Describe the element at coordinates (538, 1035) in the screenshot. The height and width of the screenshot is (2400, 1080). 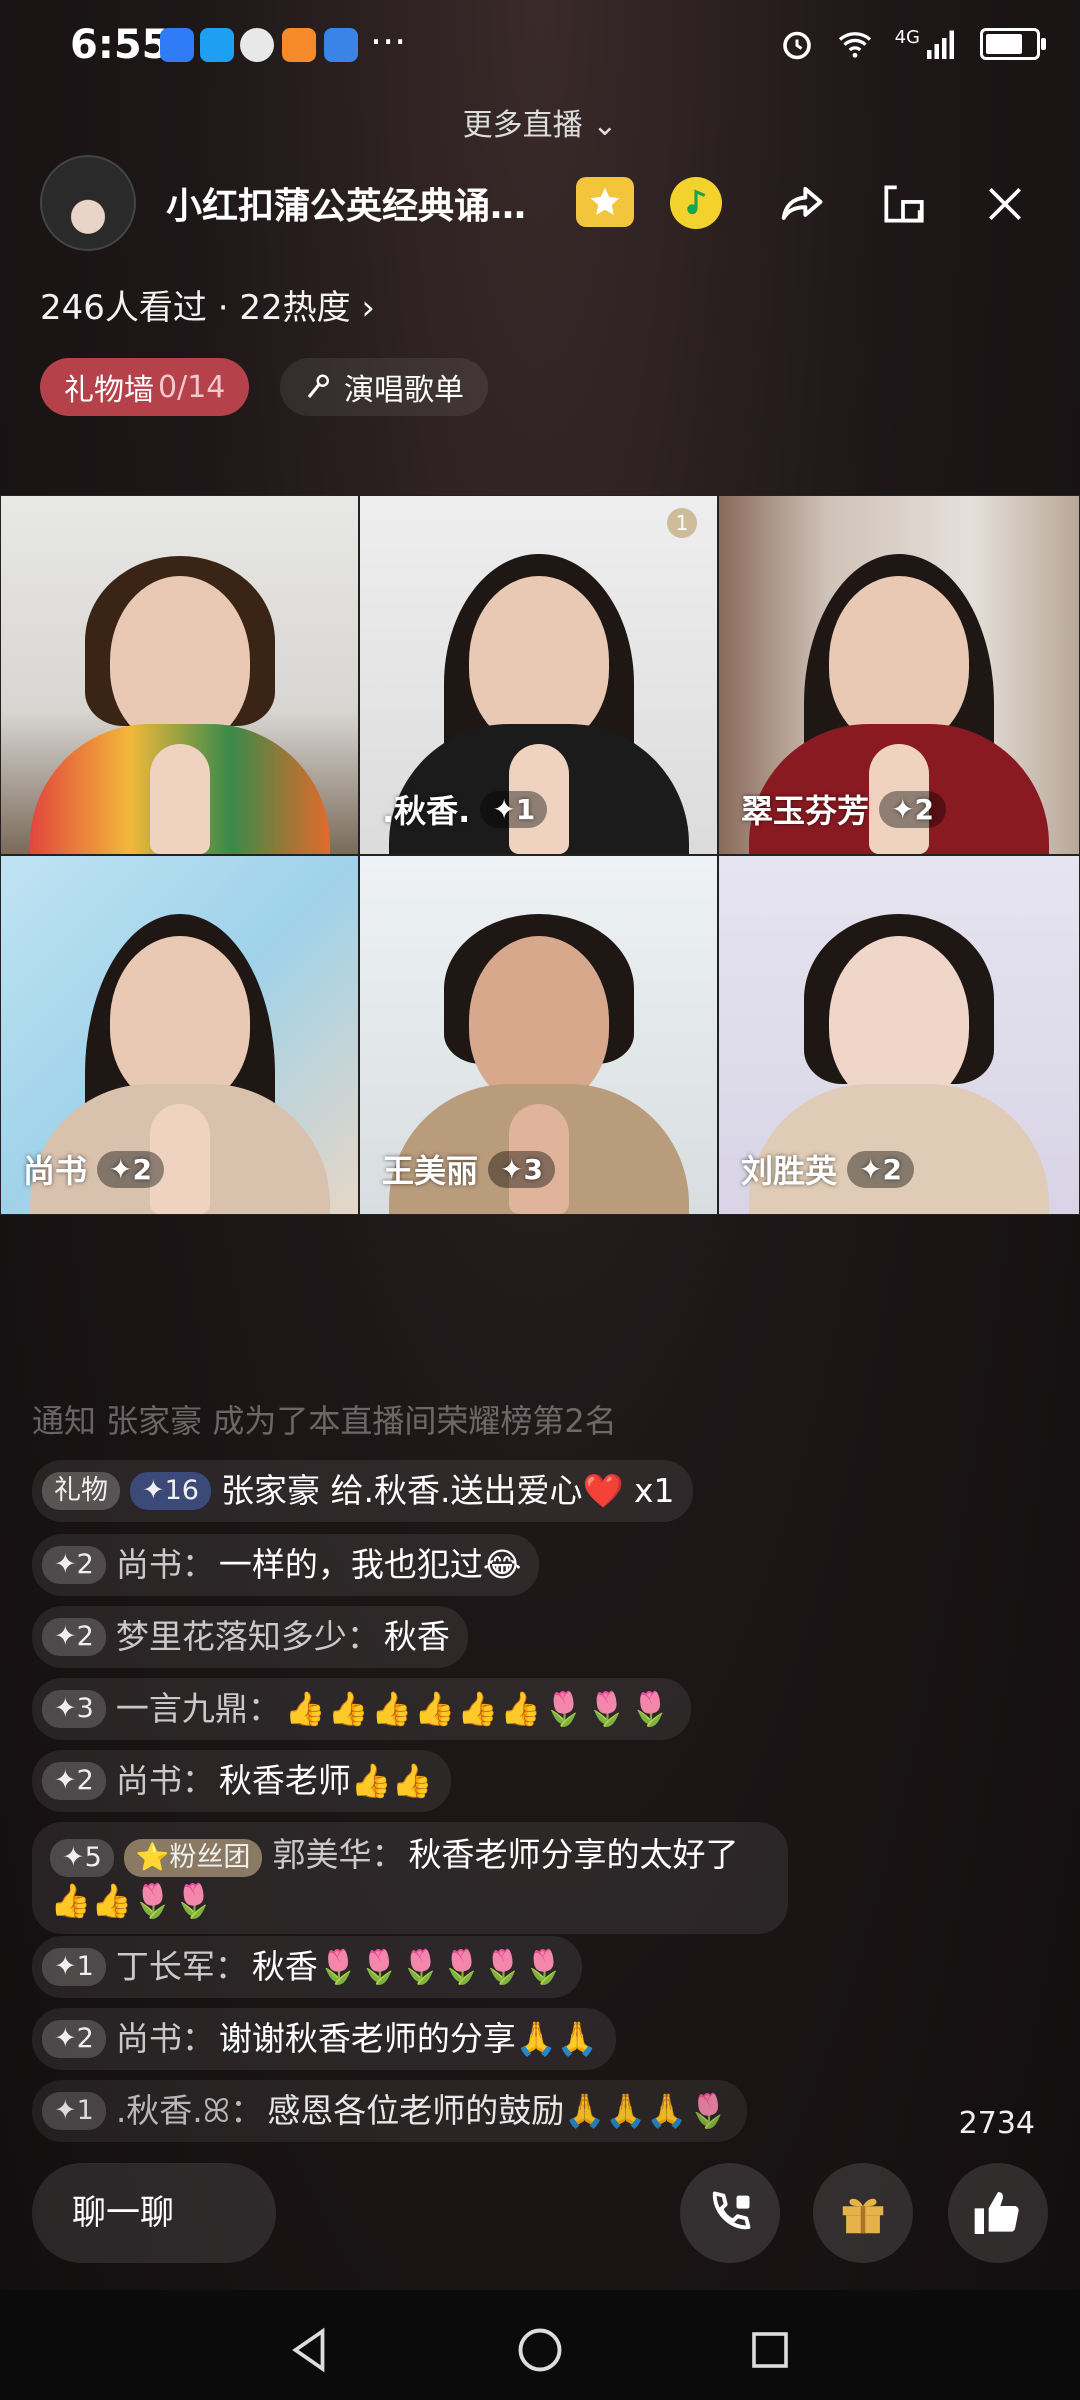
I see `video-tile: 王美丽 ✦3` at that location.